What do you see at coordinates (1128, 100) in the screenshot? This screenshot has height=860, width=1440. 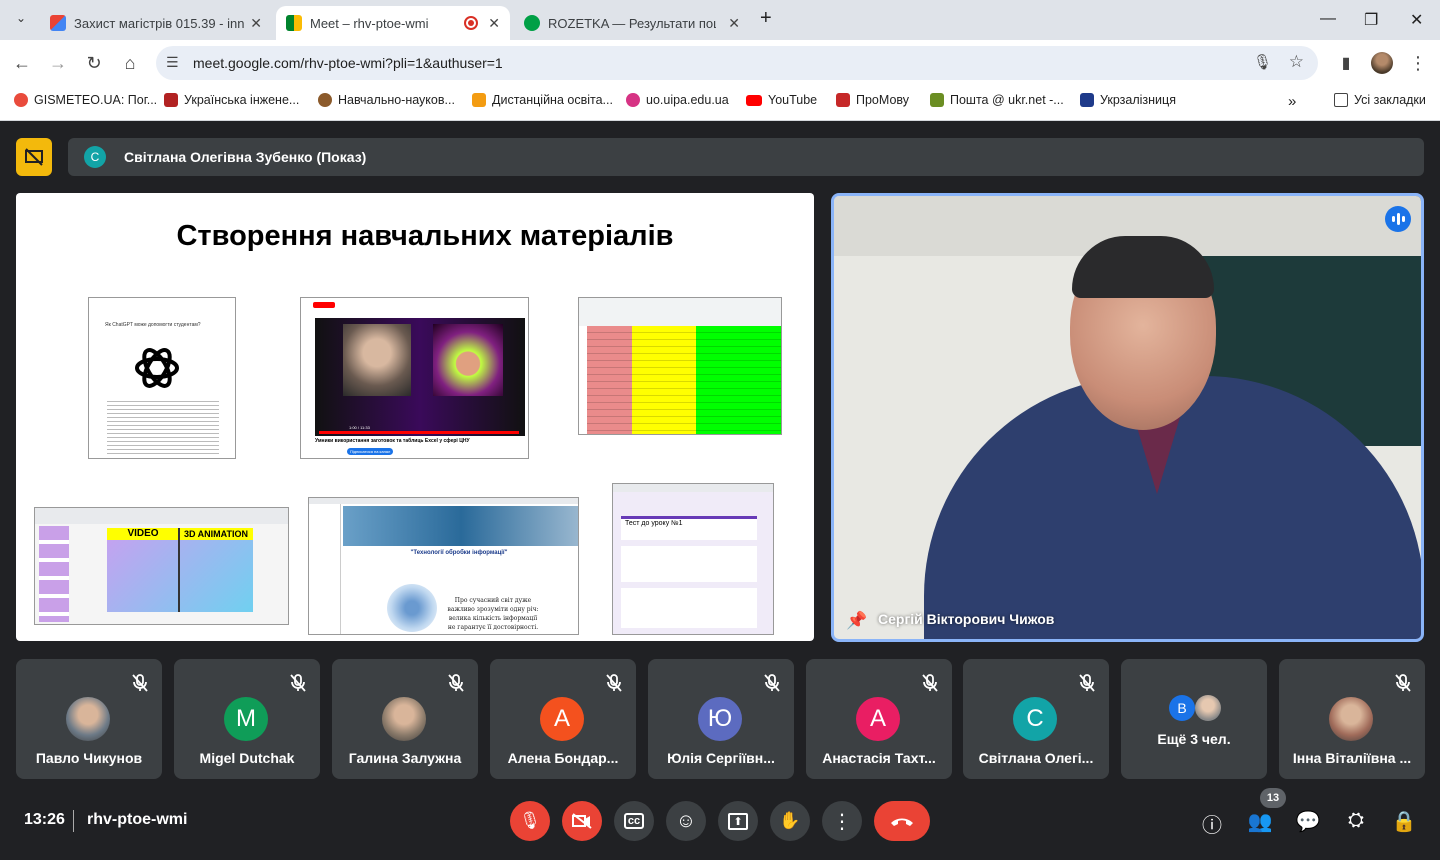 I see `bookmark: Укрзалізниця` at bounding box center [1128, 100].